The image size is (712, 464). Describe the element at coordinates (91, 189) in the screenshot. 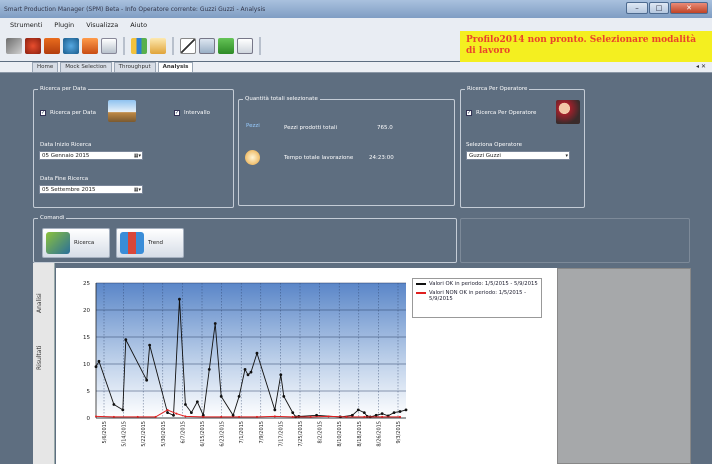

I see `end-date-picker: 05 Settembre 2015 ▦▾` at that location.